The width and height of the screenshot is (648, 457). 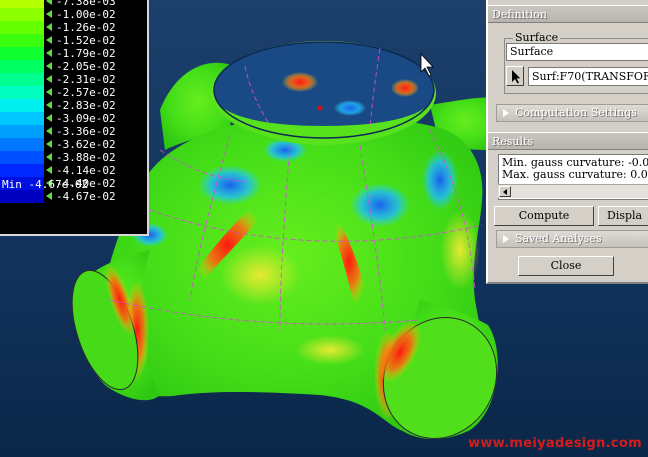 I want to click on legend-label: -3.62e-02, so click(x=86, y=144).